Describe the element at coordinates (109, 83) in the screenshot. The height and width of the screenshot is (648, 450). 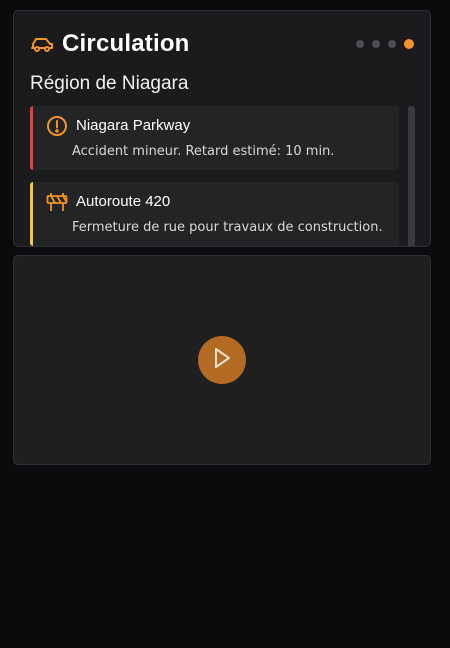
I see `region-label: Région de Niagara` at that location.